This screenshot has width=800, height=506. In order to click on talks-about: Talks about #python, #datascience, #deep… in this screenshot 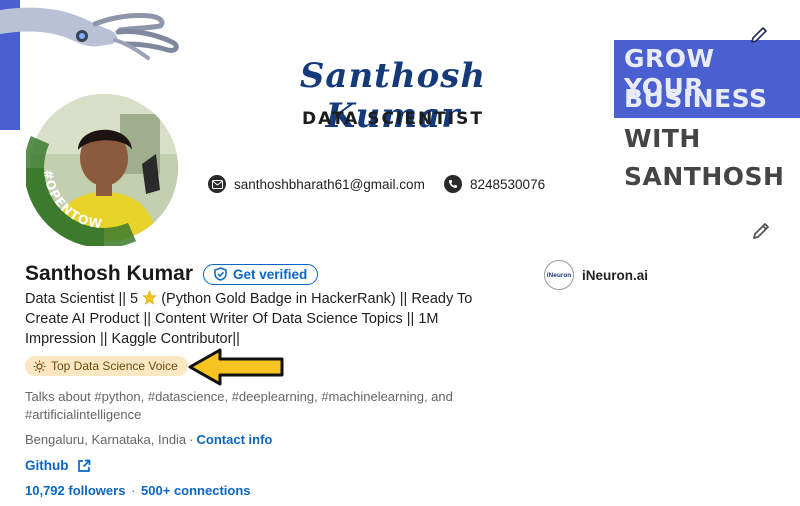, I will do `click(239, 405)`.